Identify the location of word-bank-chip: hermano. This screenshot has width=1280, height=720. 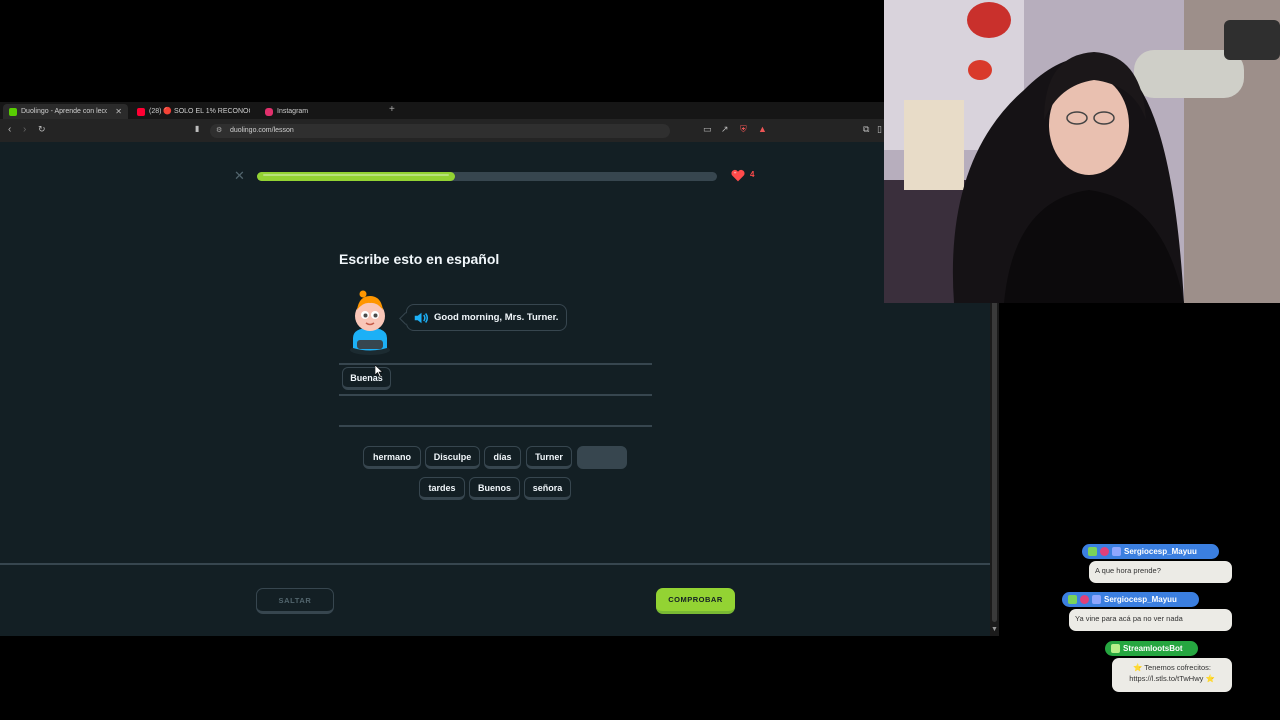
(392, 457).